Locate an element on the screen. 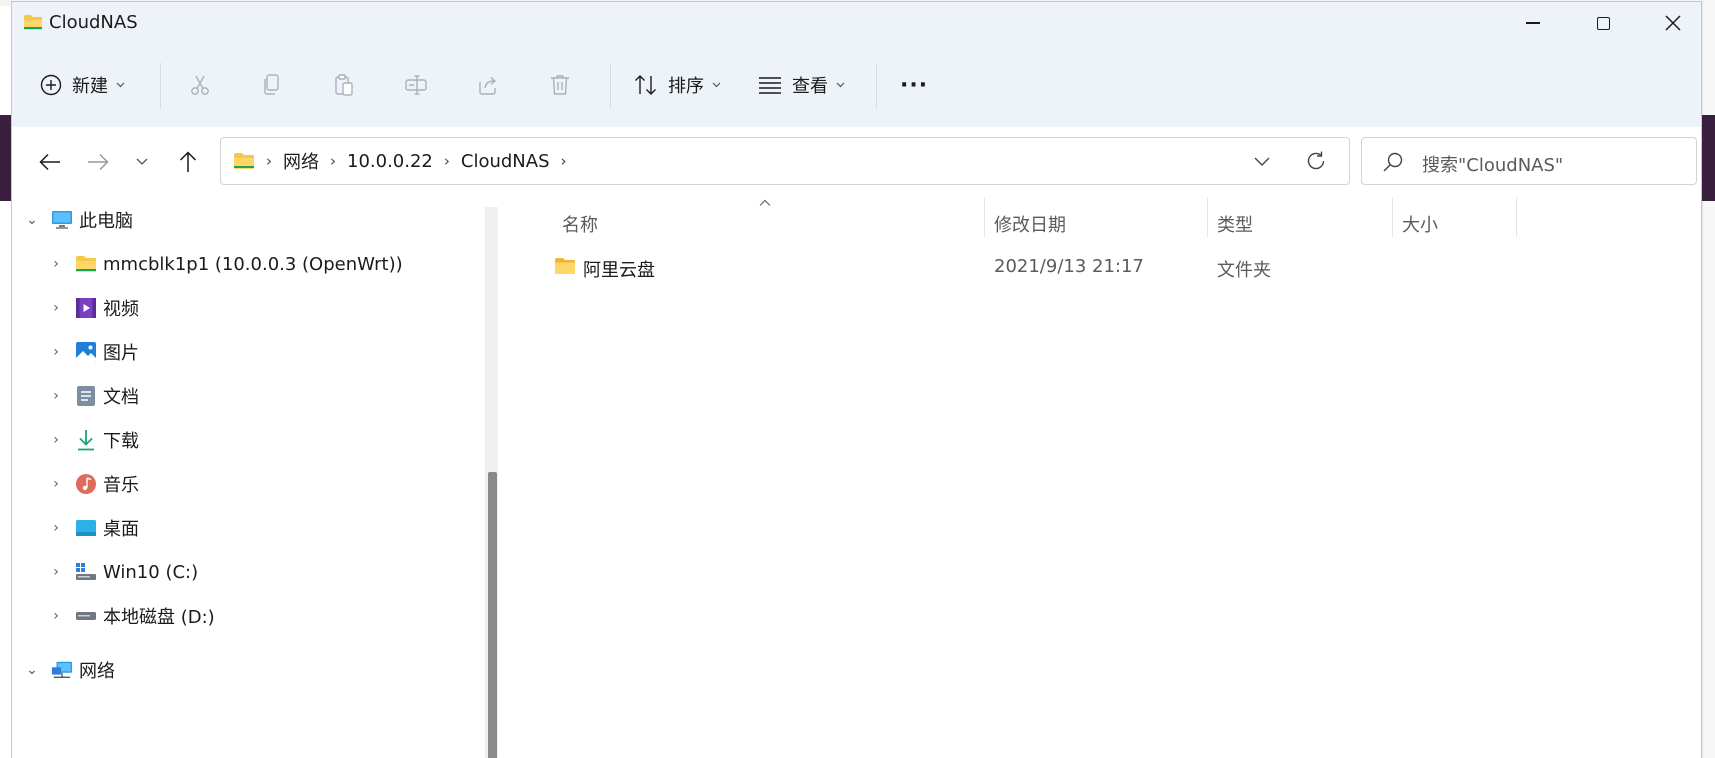 The height and width of the screenshot is (758, 1715). nav-item-network: ⌄ 网络 is located at coordinates (68, 670).